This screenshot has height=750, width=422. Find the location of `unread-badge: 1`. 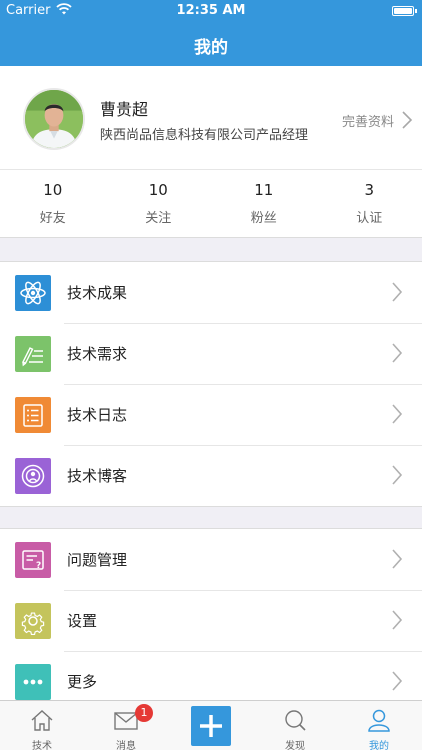

unread-badge: 1 is located at coordinates (144, 713).